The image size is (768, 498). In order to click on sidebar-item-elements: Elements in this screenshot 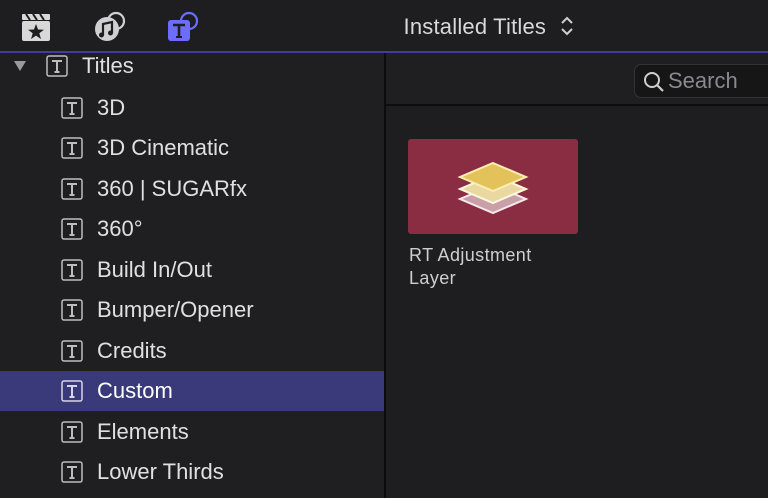, I will do `click(192, 432)`.